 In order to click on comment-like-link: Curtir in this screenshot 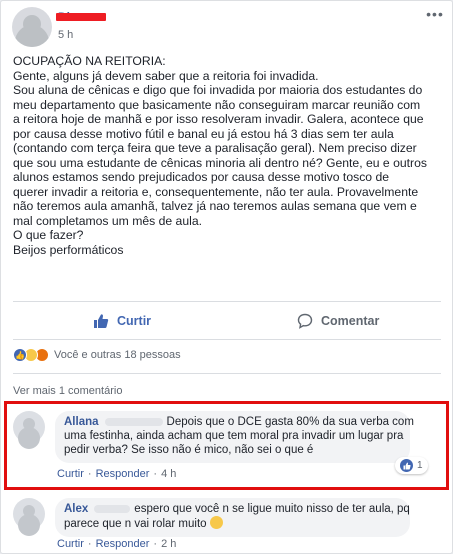, I will do `click(70, 544)`.